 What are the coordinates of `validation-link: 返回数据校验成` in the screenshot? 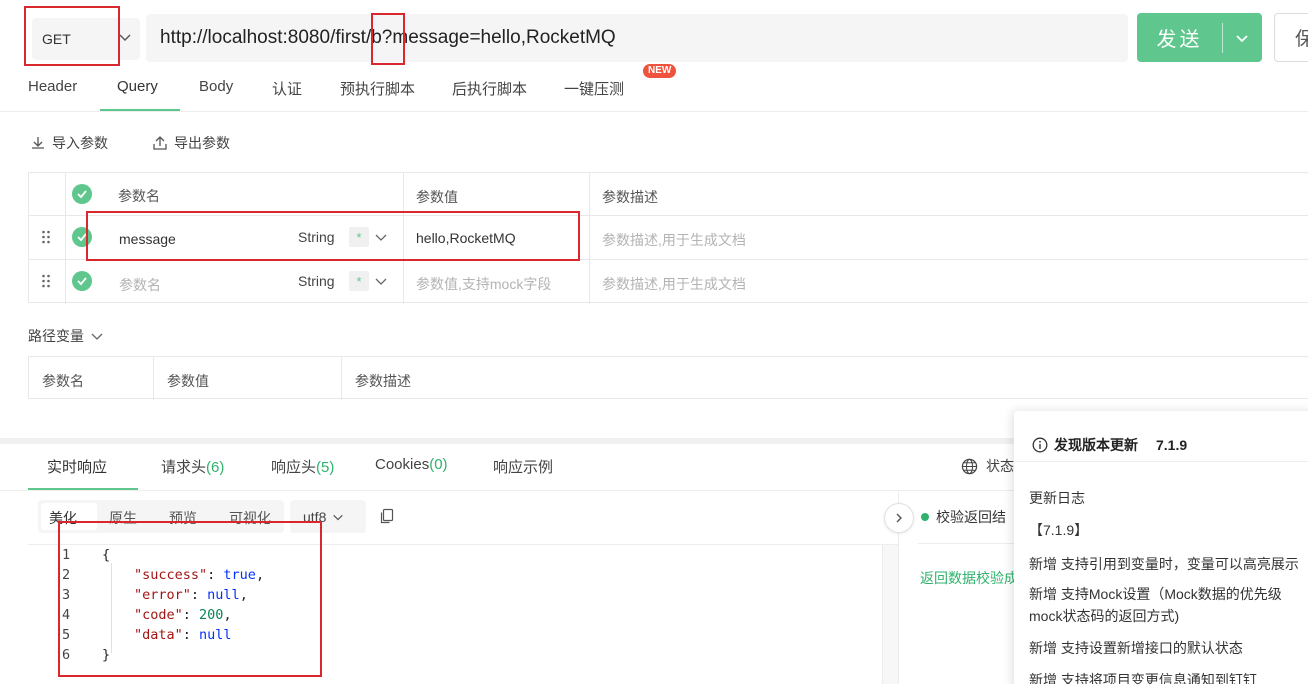 It's located at (969, 578).